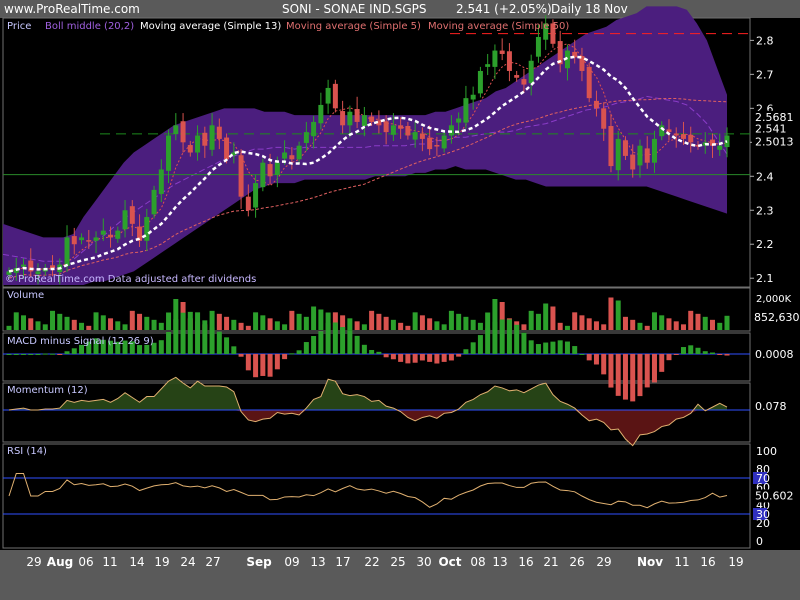  What do you see at coordinates (771, 128) in the screenshot?
I see `price-last-label: 2.541` at bounding box center [771, 128].